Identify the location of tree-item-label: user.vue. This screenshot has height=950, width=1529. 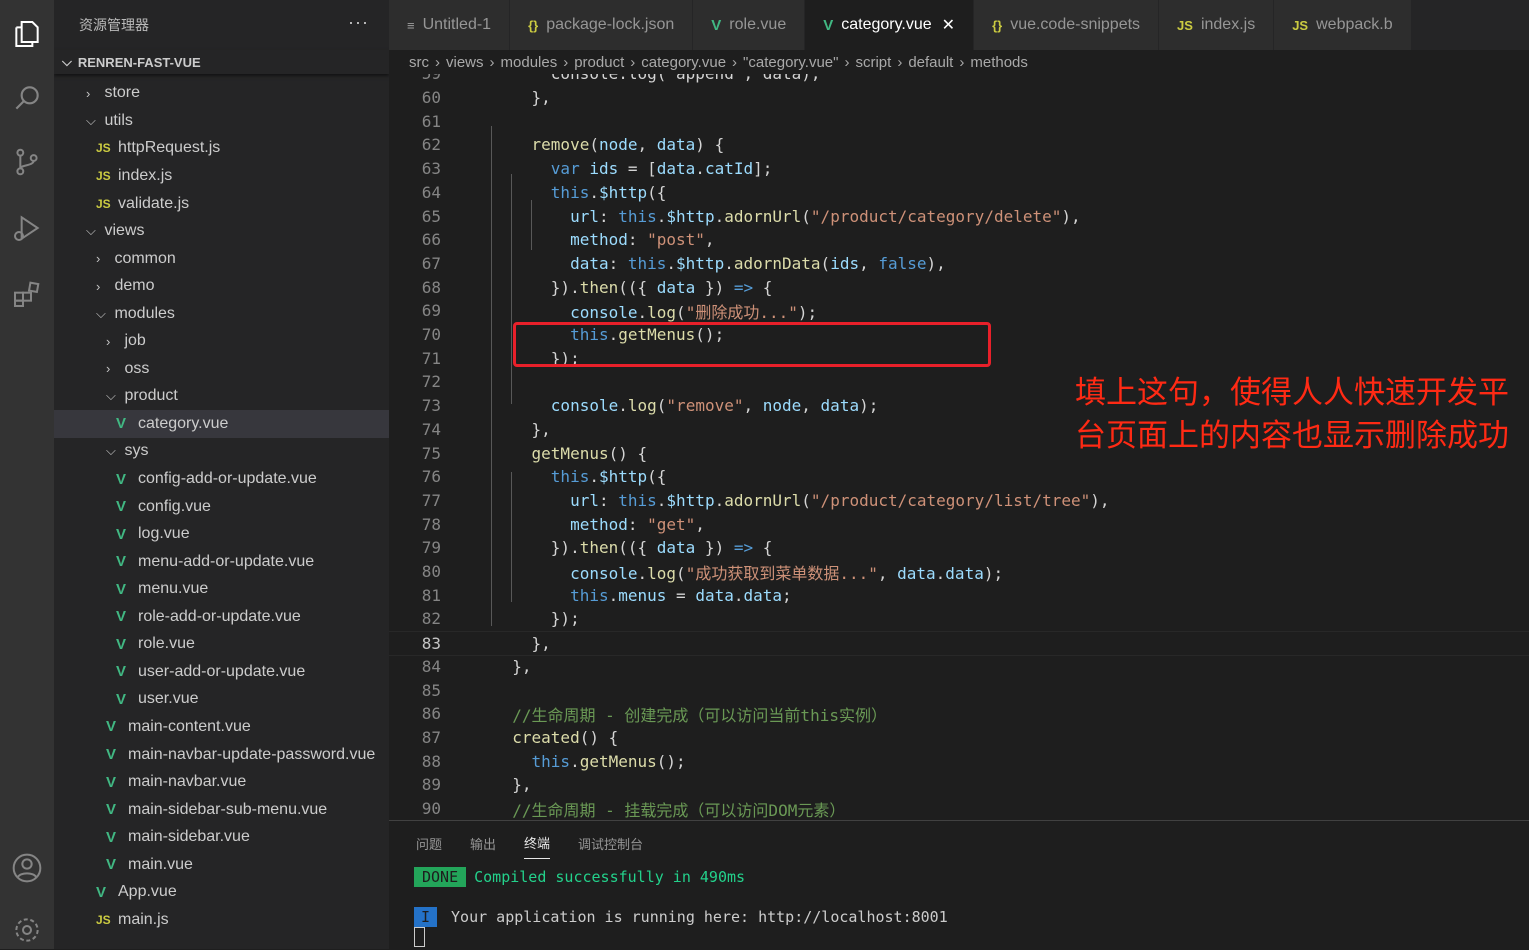
(168, 699).